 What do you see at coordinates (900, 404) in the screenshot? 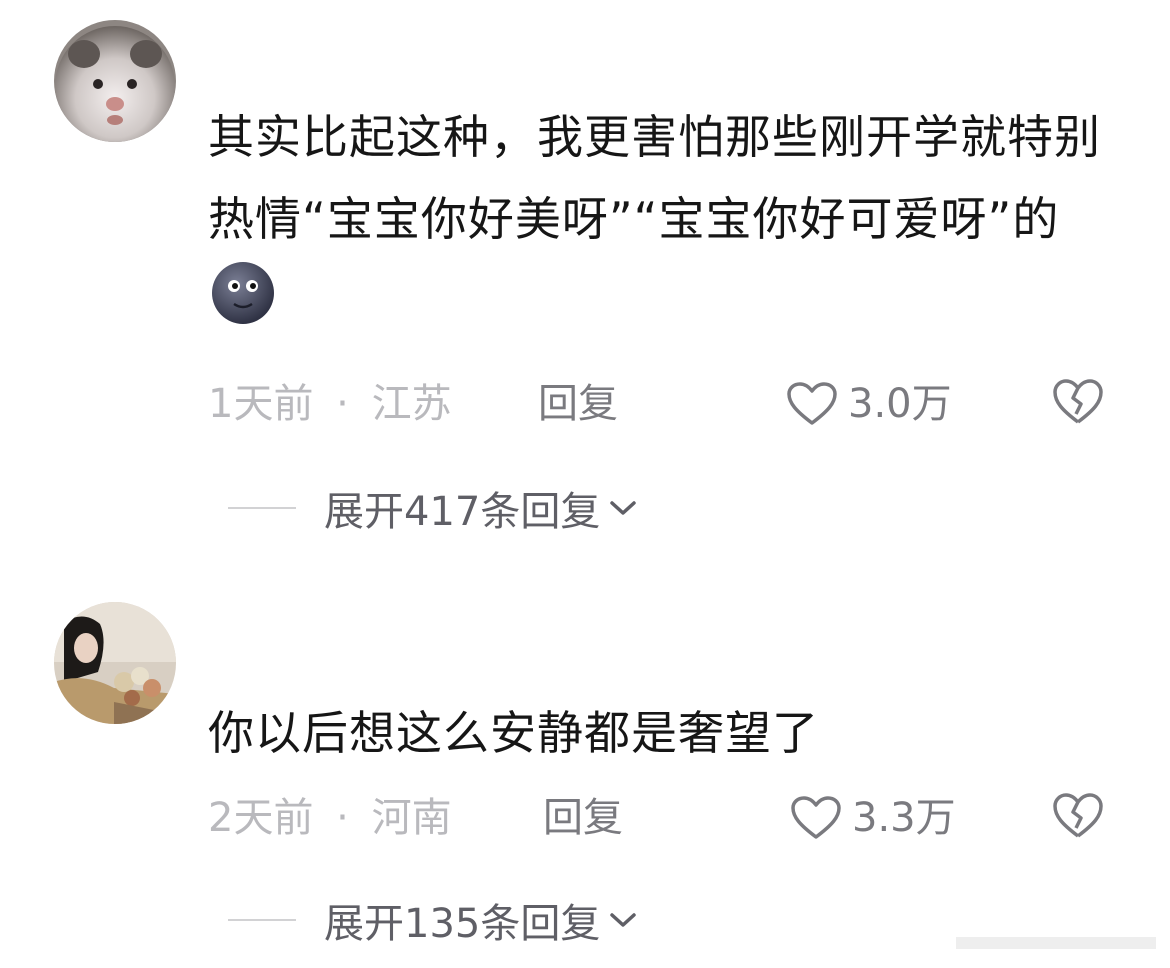
I see `like-count: 3.0万` at bounding box center [900, 404].